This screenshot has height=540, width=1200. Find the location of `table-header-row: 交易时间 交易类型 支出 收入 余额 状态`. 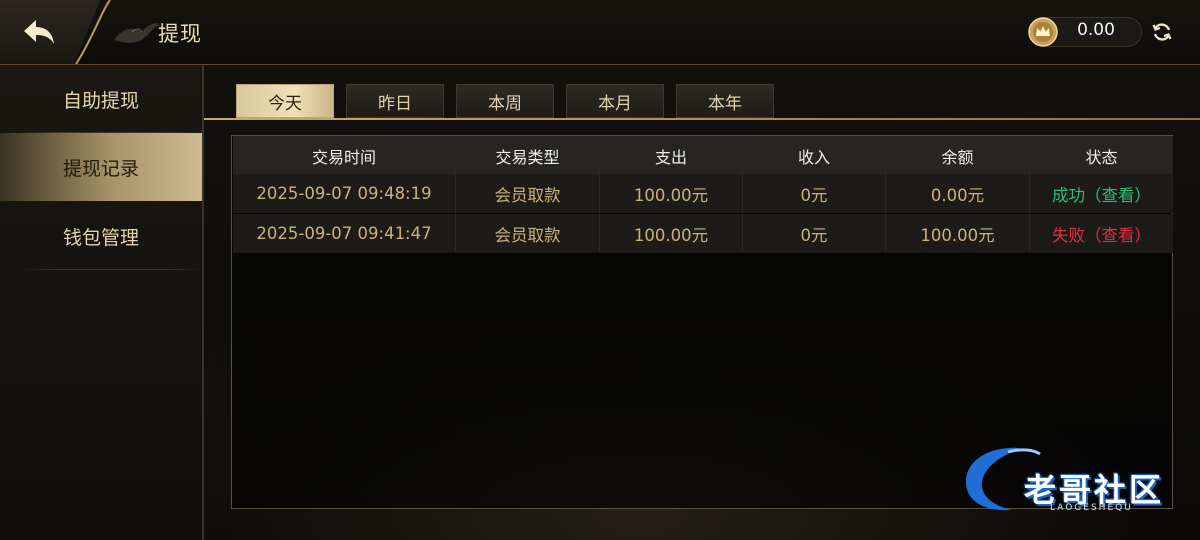

table-header-row: 交易时间 交易类型 支出 收入 余额 状态 is located at coordinates (703, 155).